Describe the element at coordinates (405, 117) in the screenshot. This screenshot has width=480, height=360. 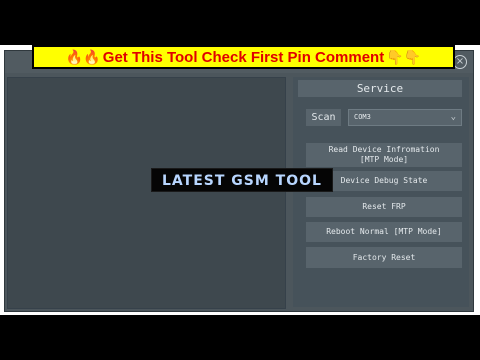
I see `port-select: COM3 ⌄` at that location.